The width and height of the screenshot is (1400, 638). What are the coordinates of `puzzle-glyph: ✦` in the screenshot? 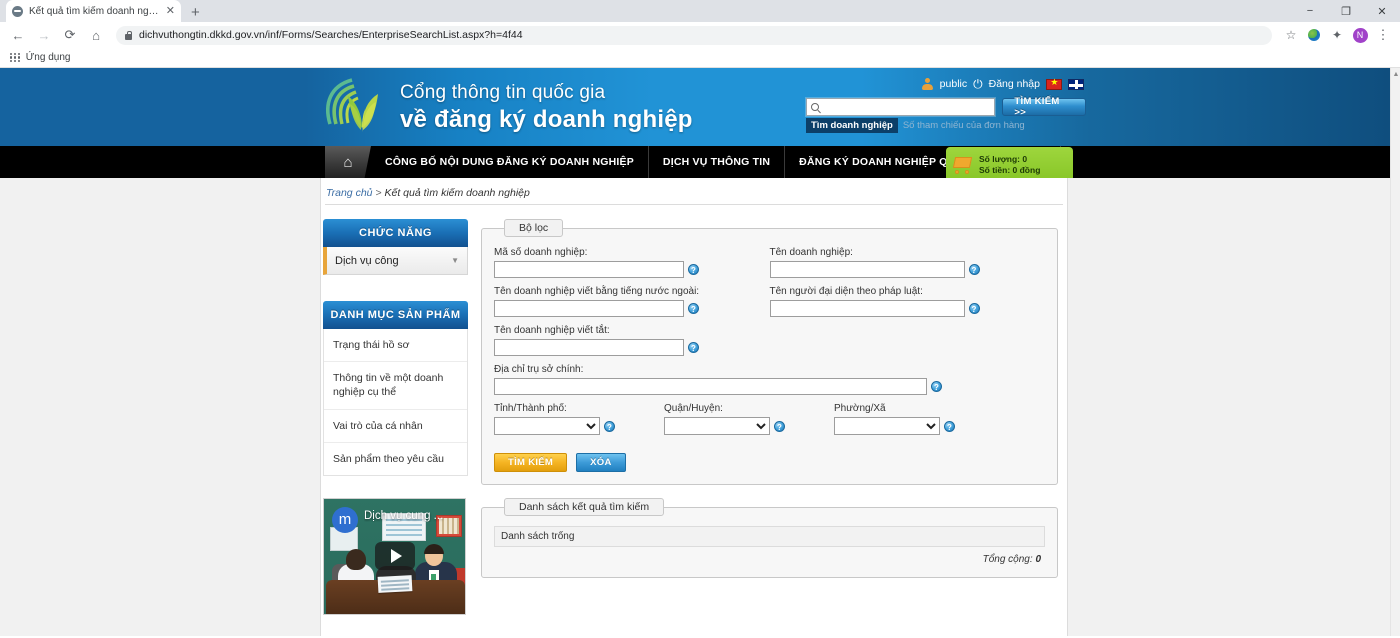 It's located at (1337, 35).